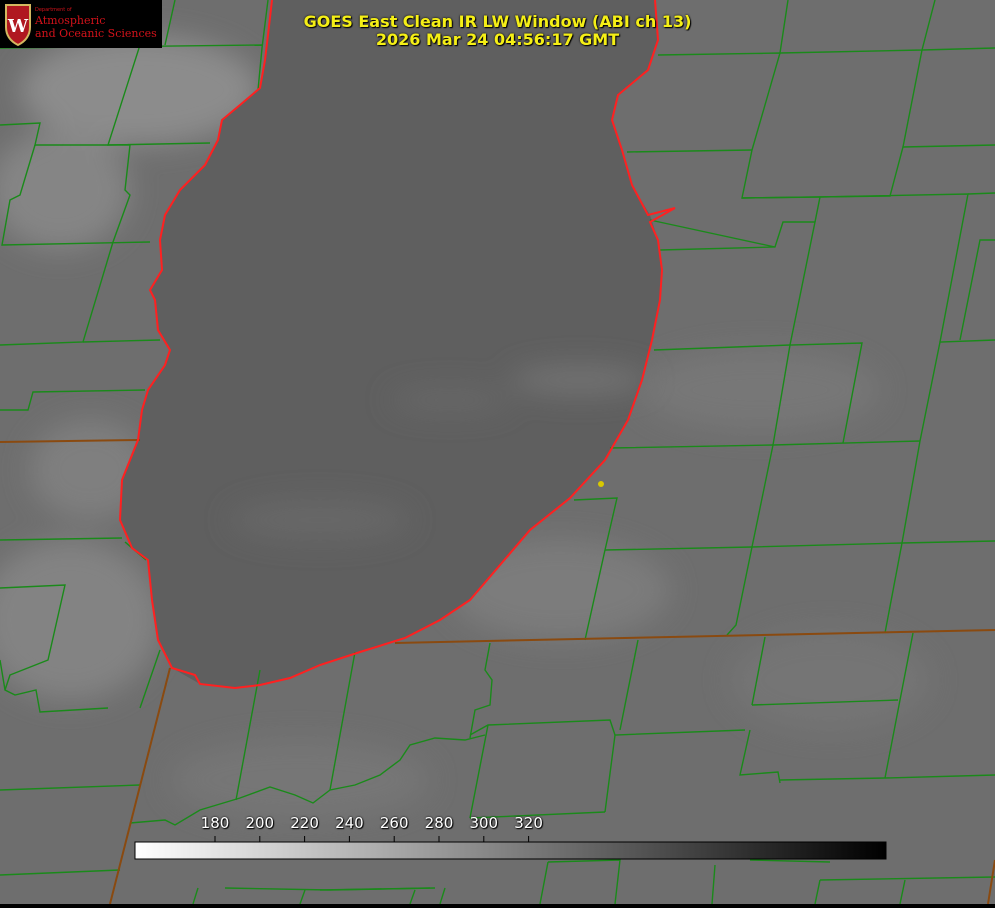 The image size is (995, 908). Describe the element at coordinates (260, 823) in the screenshot. I see `colorbar-tick-label: 200` at that location.